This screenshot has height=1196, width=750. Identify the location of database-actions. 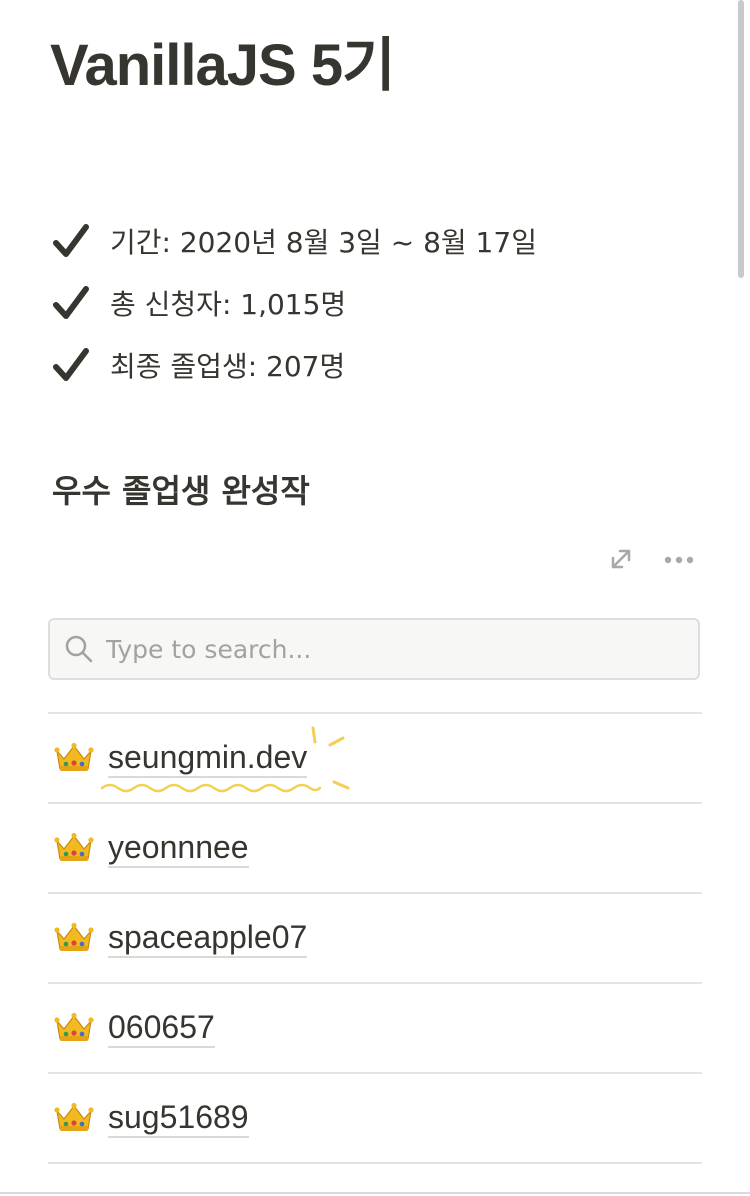
(651, 559).